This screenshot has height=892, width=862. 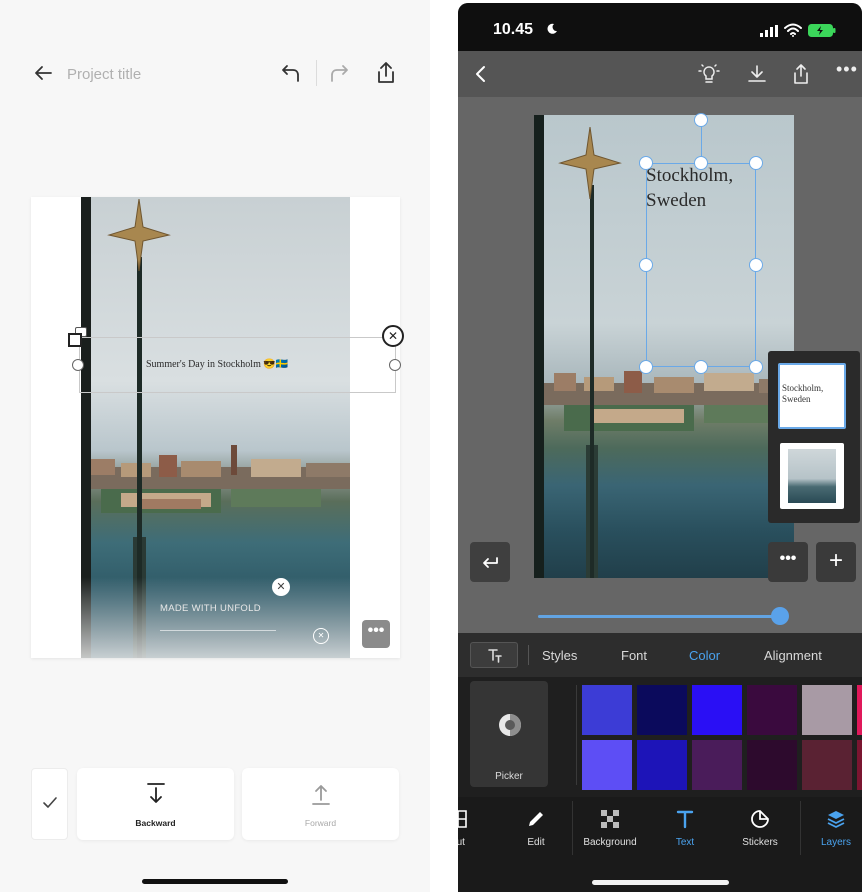 I want to click on spire-pole, so click(x=592, y=381).